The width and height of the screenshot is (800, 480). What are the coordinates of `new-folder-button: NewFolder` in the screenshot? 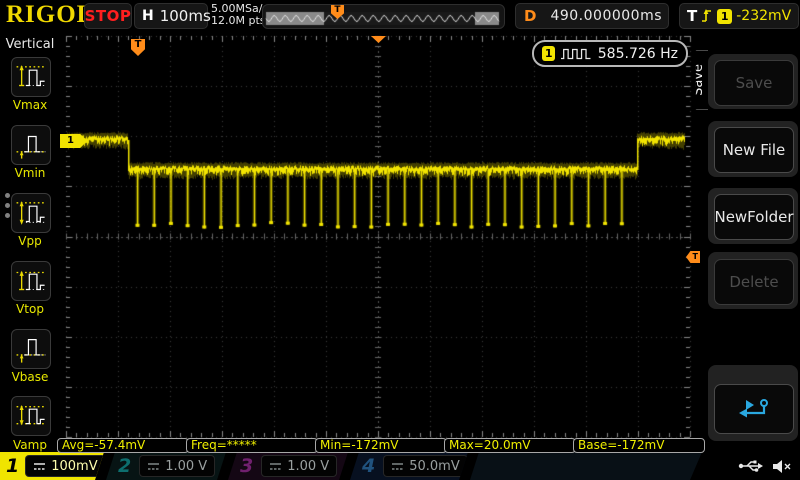 It's located at (754, 217).